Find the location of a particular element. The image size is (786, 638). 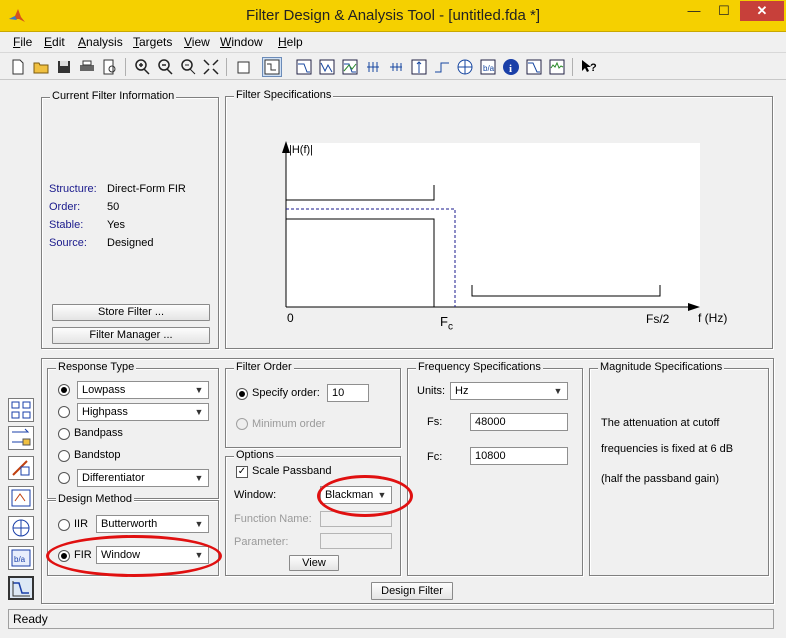

pole-zero-editor-button is located at coordinates (21, 468).